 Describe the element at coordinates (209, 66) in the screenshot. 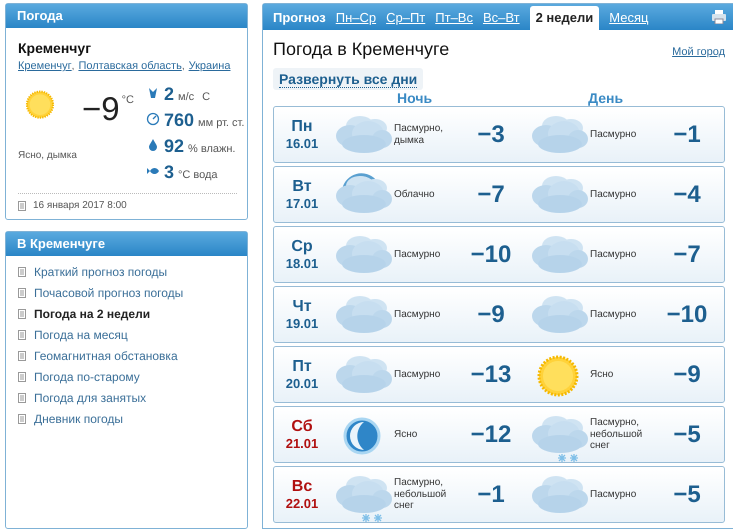

I see `breadcrumb-link: Украина` at that location.